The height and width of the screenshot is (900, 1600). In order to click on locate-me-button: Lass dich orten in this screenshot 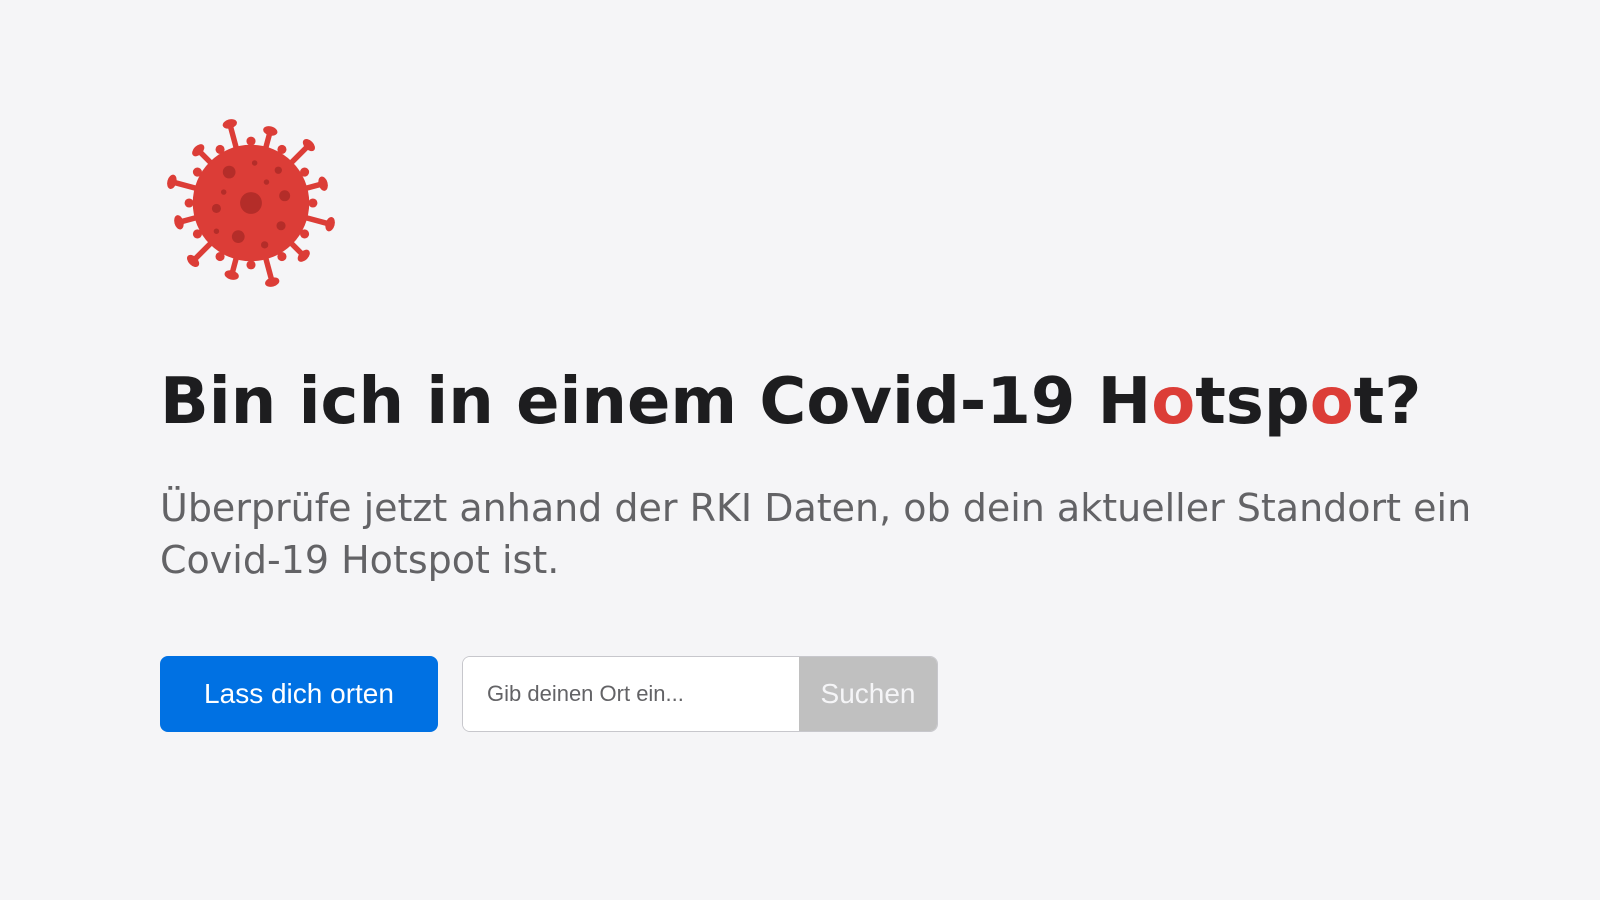, I will do `click(299, 694)`.